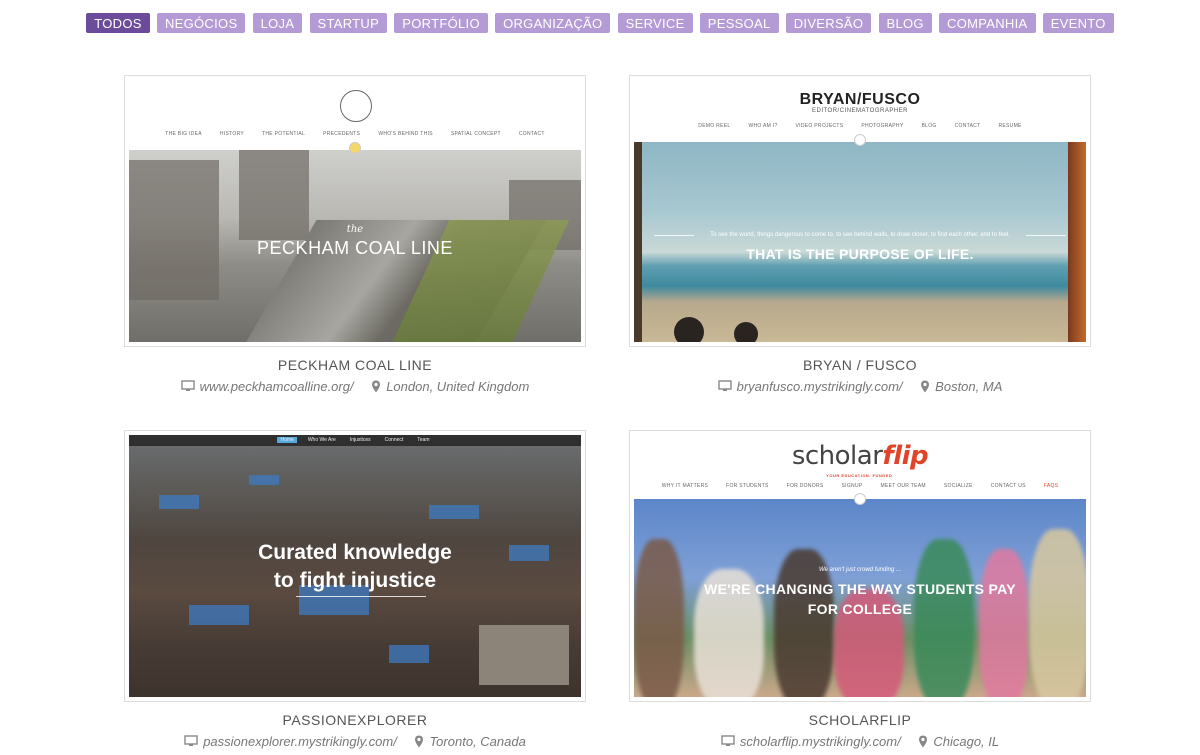  Describe the element at coordinates (232, 134) in the screenshot. I see `preview-nav-item: HISTORY` at that location.